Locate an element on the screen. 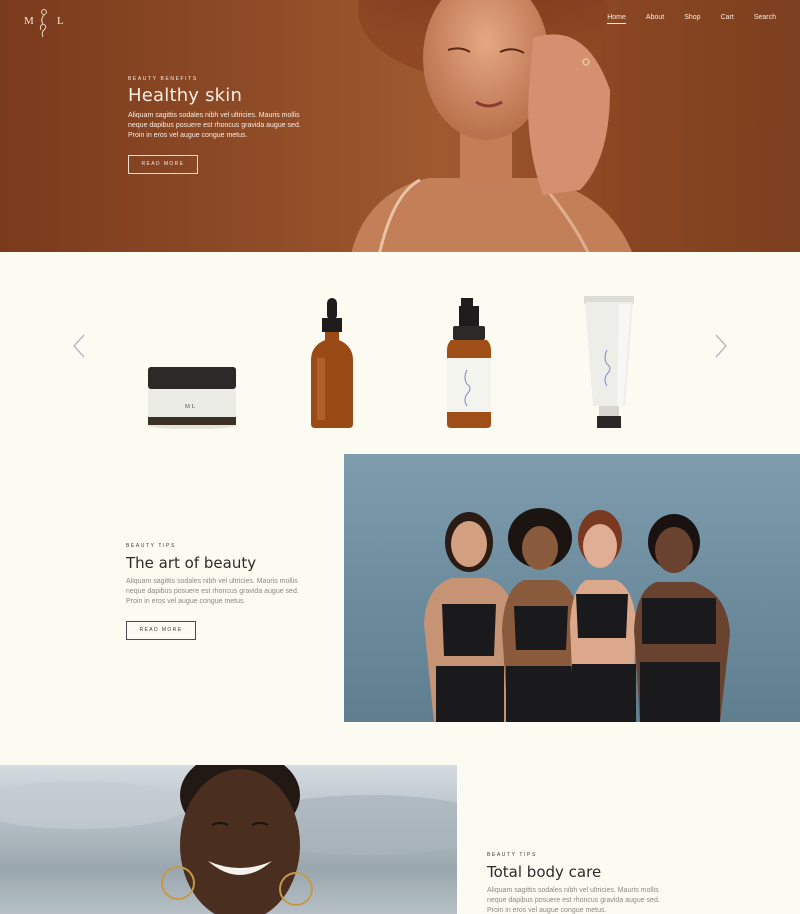  hero-eyebrow: Beauty Benefits is located at coordinates (163, 79).